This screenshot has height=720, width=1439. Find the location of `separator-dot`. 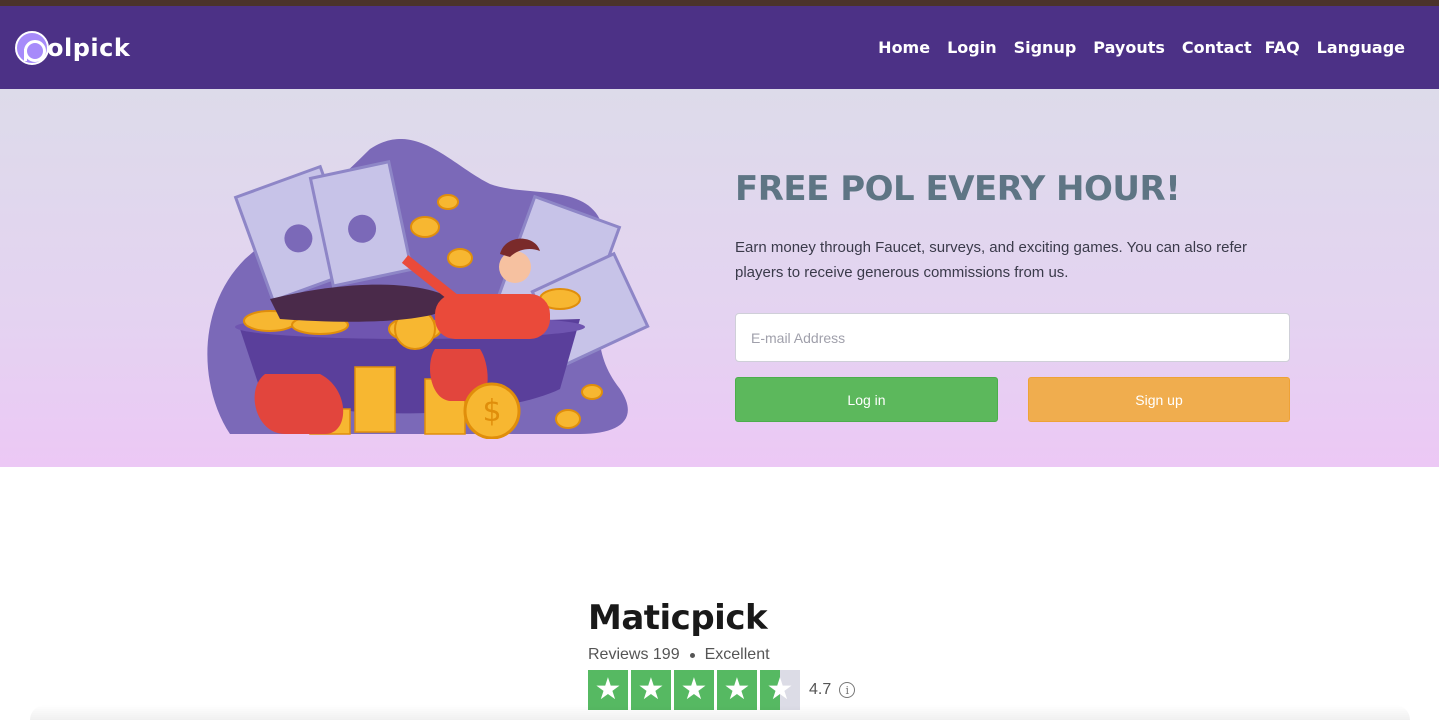

separator-dot is located at coordinates (692, 655).